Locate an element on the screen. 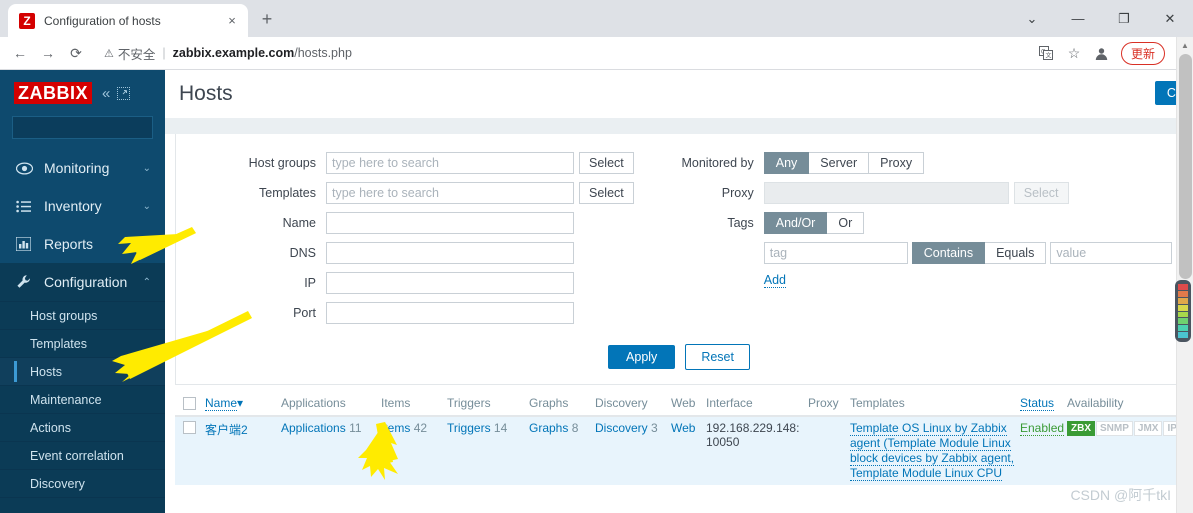  tag-operator-equals: Equals is located at coordinates (1016, 253).